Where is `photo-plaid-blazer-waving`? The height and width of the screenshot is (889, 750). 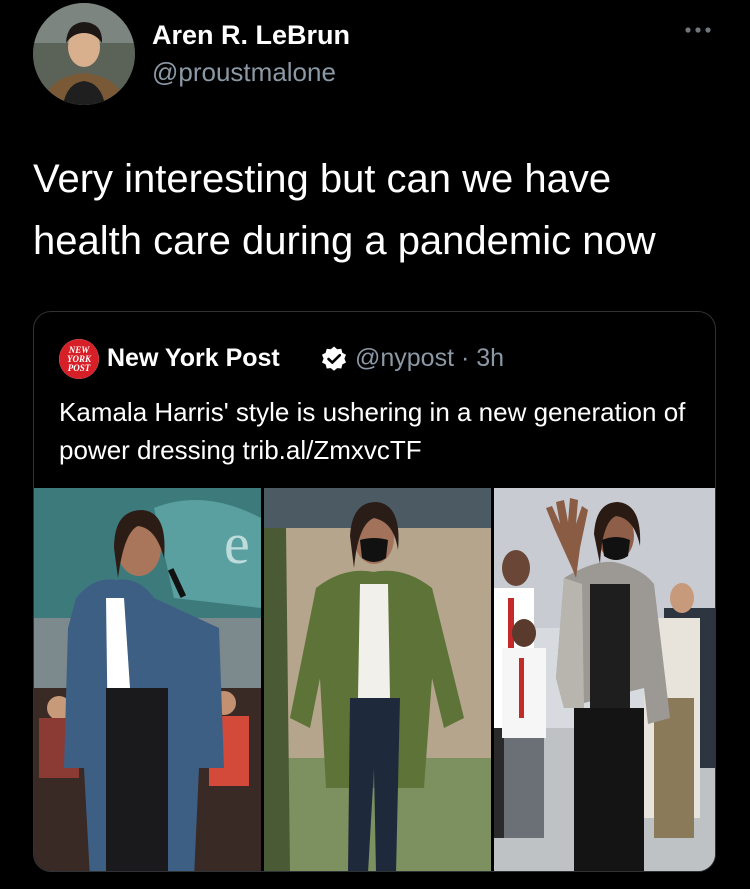
photo-plaid-blazer-waving is located at coordinates (604, 679).